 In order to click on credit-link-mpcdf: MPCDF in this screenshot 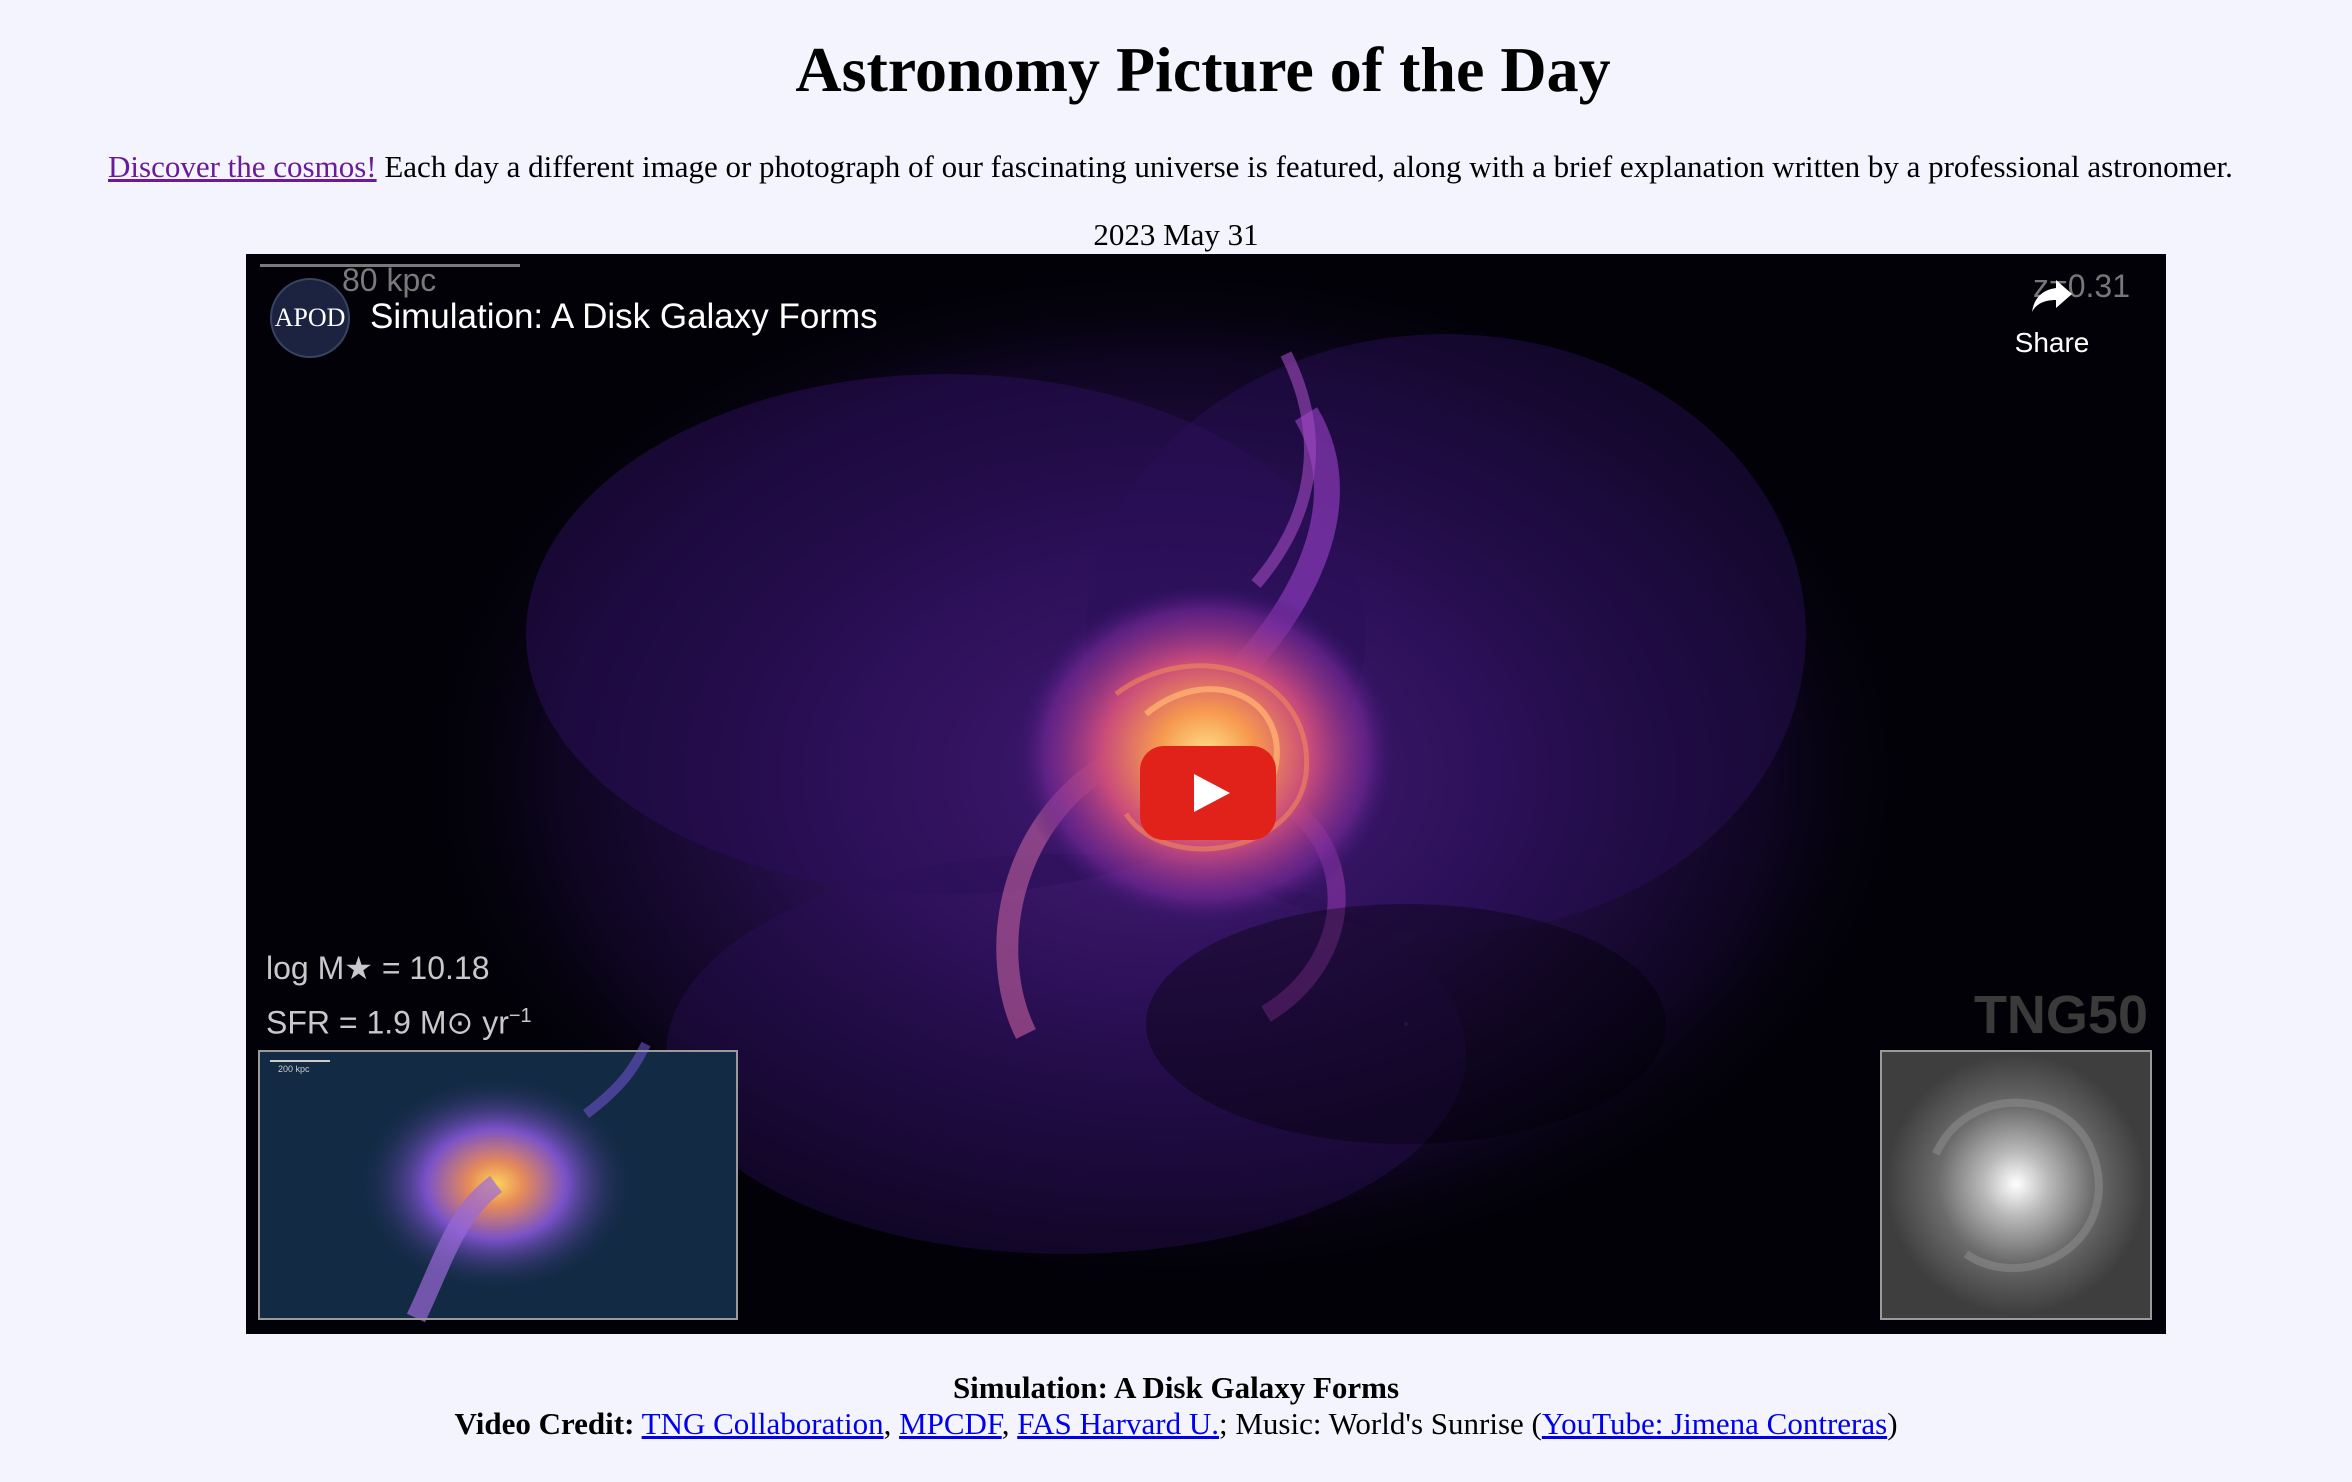, I will do `click(950, 1423)`.